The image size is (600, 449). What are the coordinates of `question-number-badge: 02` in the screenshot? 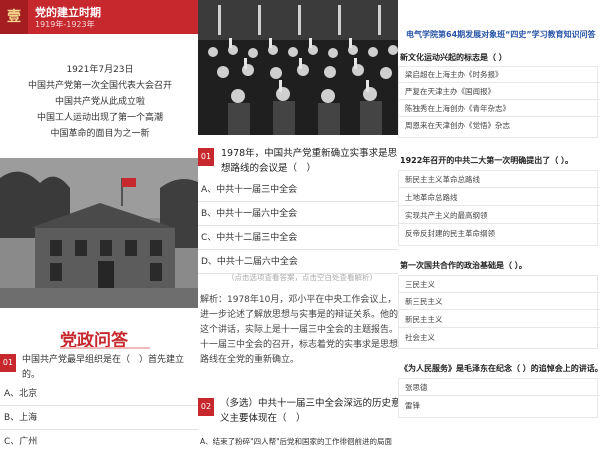 It's located at (206, 407).